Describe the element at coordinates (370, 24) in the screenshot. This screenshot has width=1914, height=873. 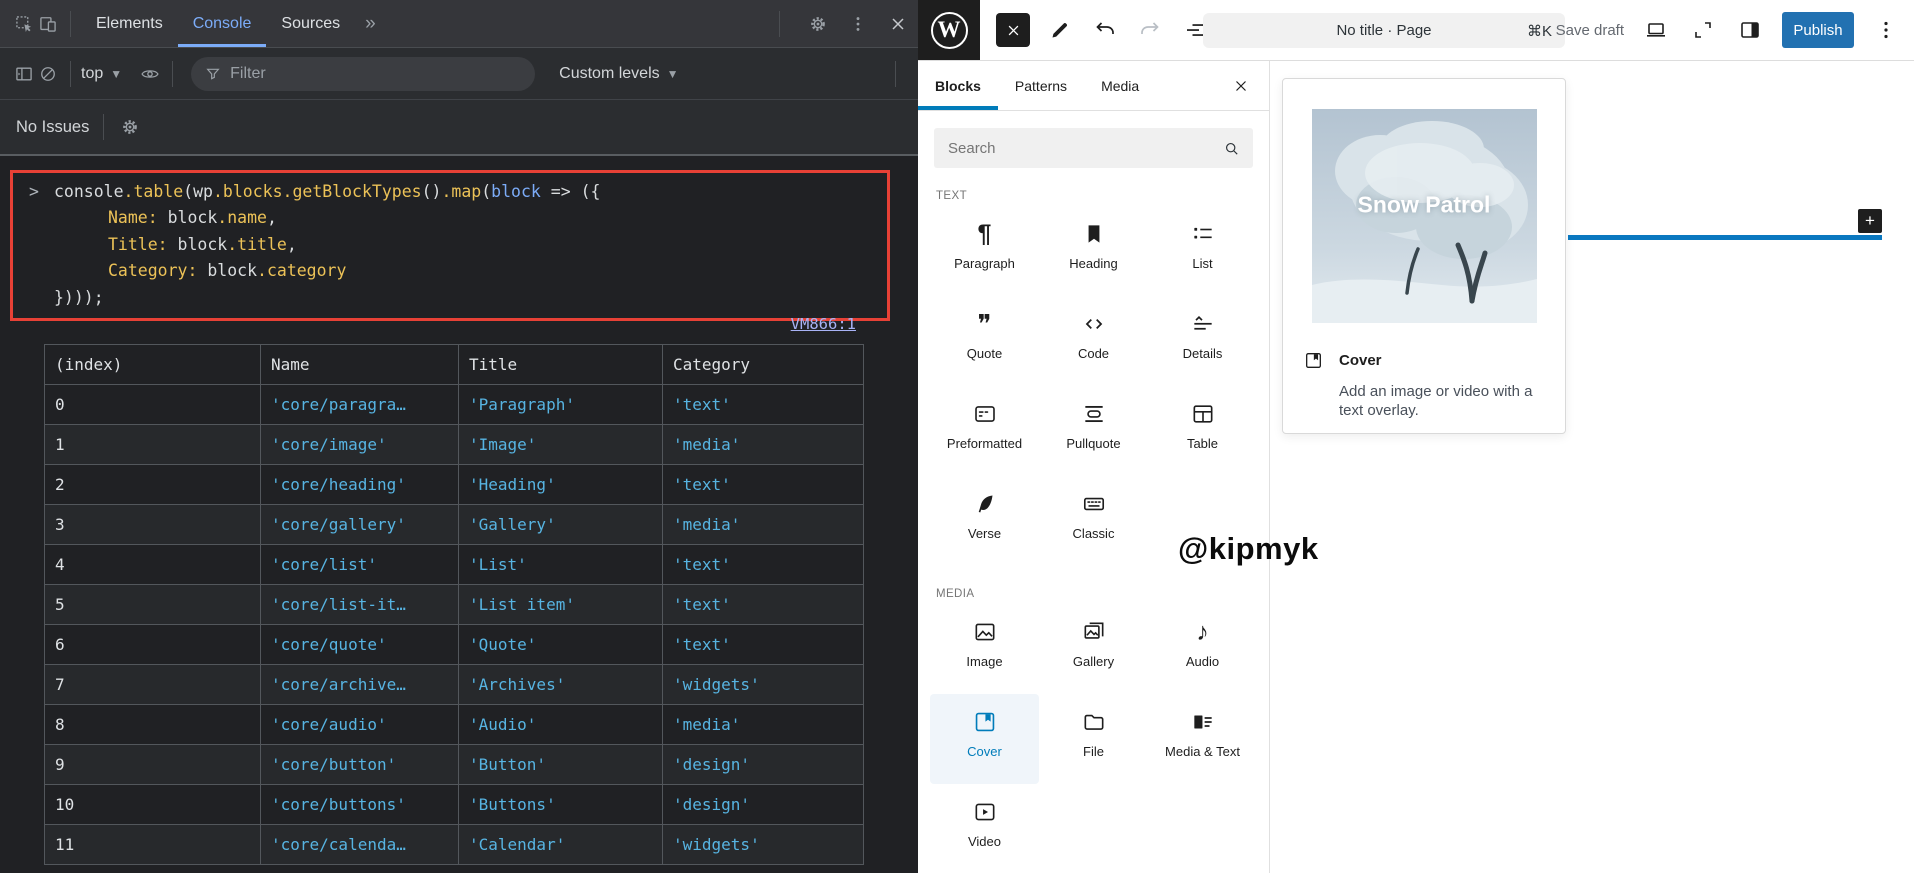
I see `more-tabs-chevrons-icon: »` at that location.